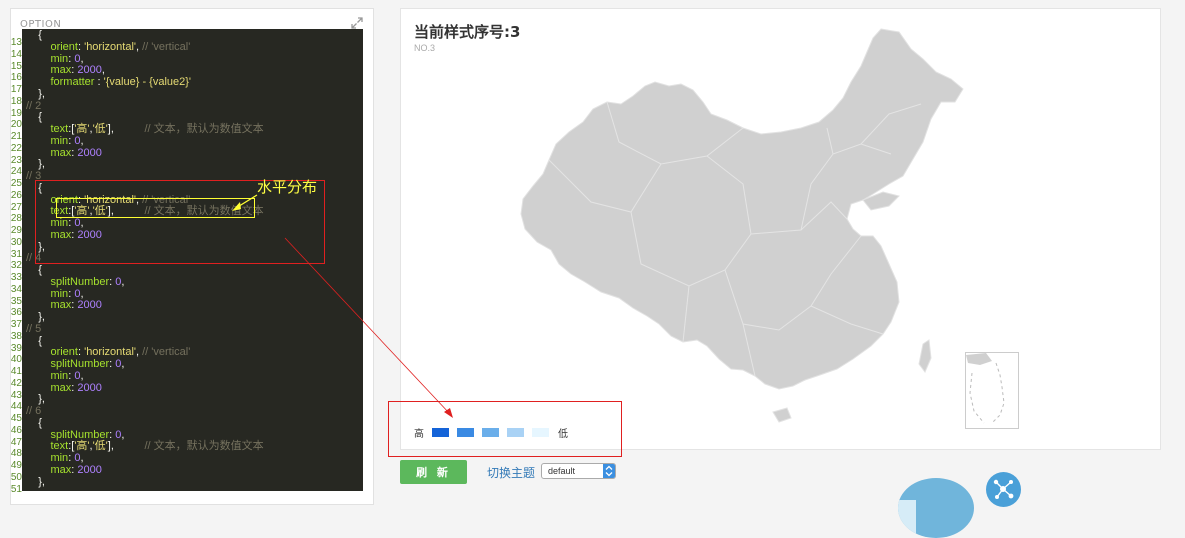  What do you see at coordinates (16, 230) in the screenshot?
I see `line-number: 29` at bounding box center [16, 230].